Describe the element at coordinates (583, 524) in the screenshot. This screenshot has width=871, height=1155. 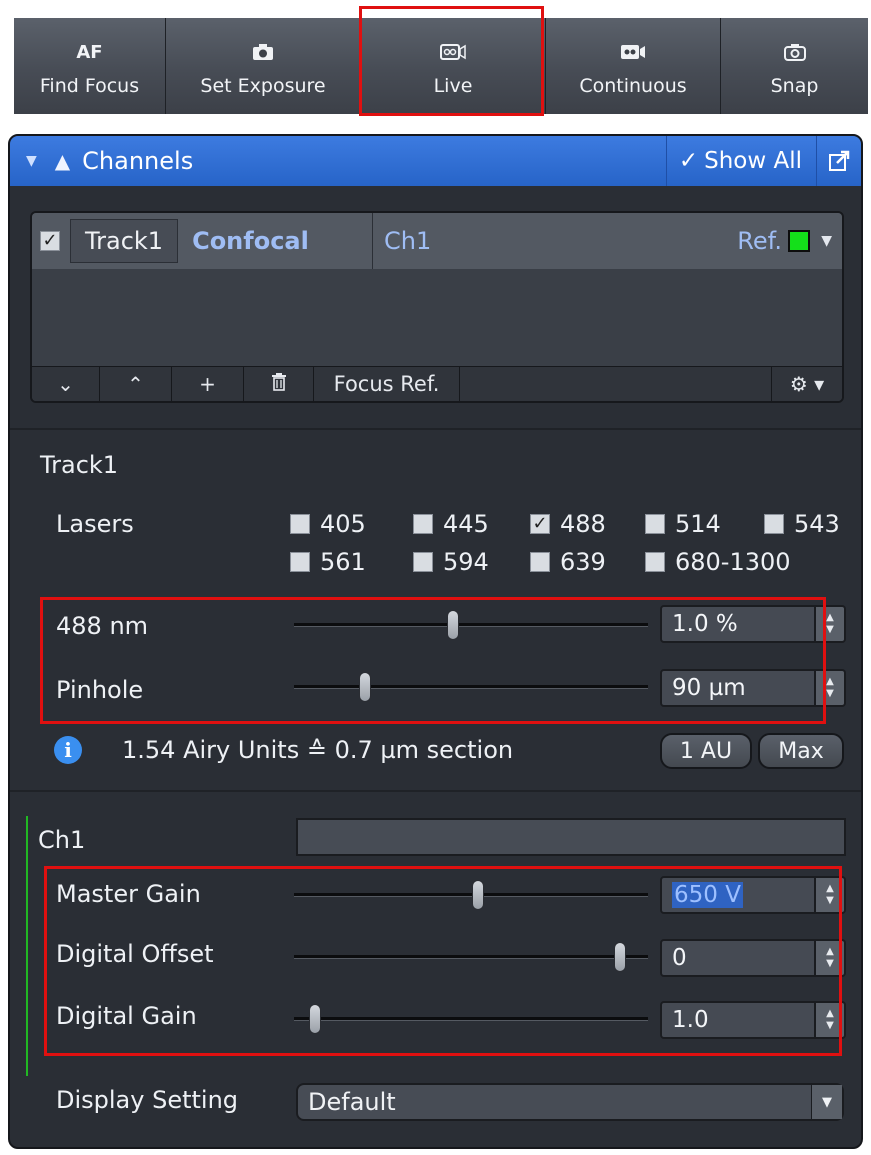
I see `laser-488-label: 488` at that location.